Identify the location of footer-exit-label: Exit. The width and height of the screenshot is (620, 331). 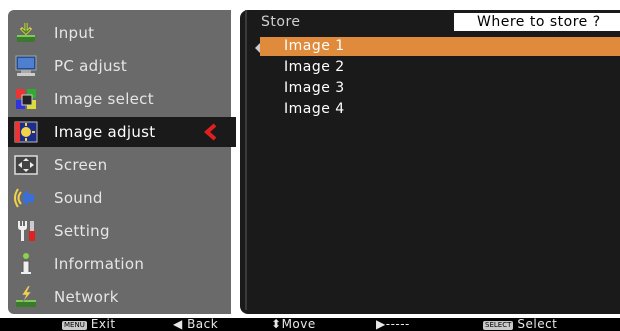
(103, 324).